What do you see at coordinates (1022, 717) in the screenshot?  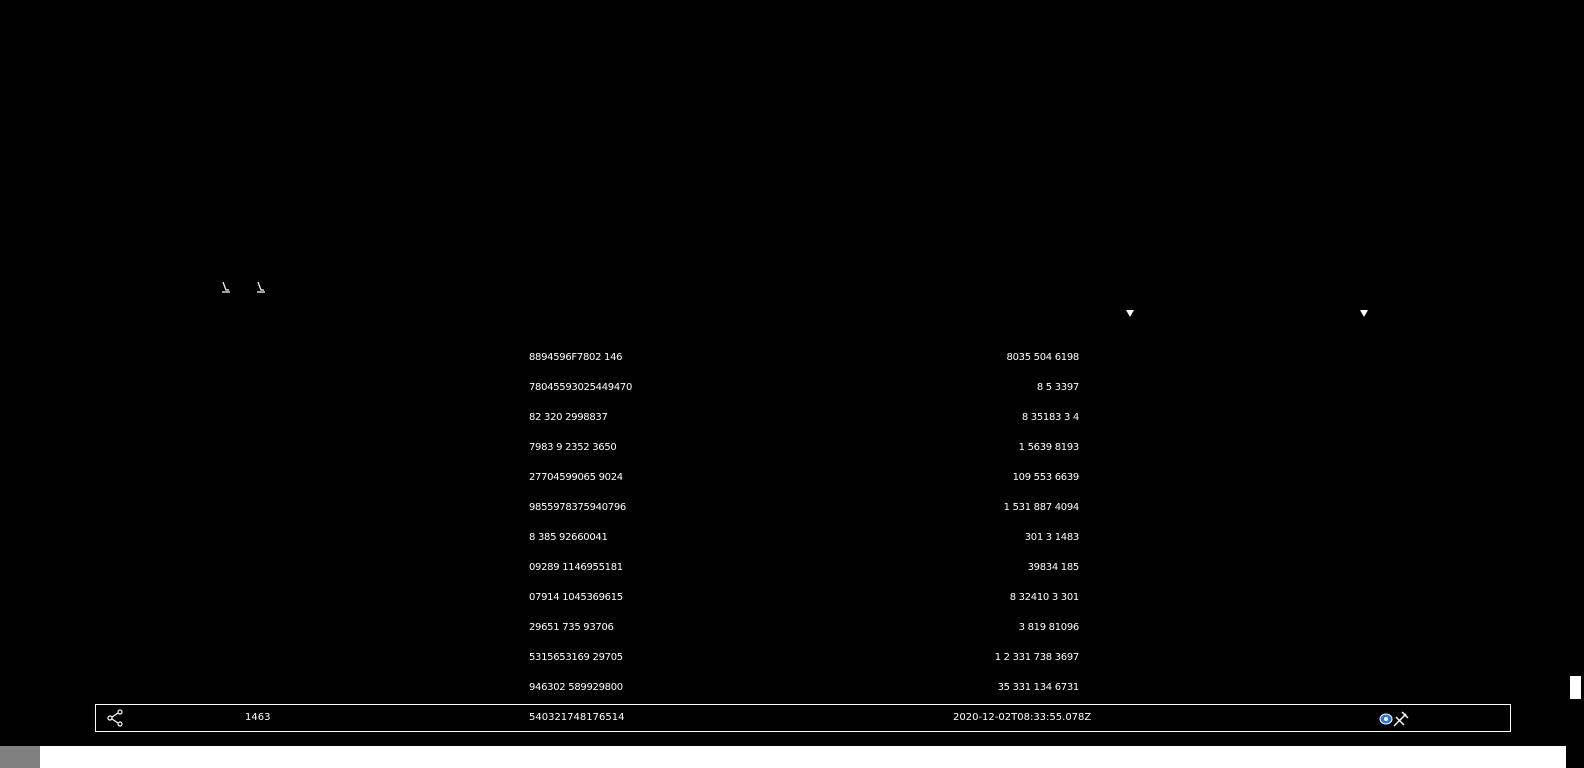 I see `row-timestamp: 2020-12-02T08:33:55.078Z` at bounding box center [1022, 717].